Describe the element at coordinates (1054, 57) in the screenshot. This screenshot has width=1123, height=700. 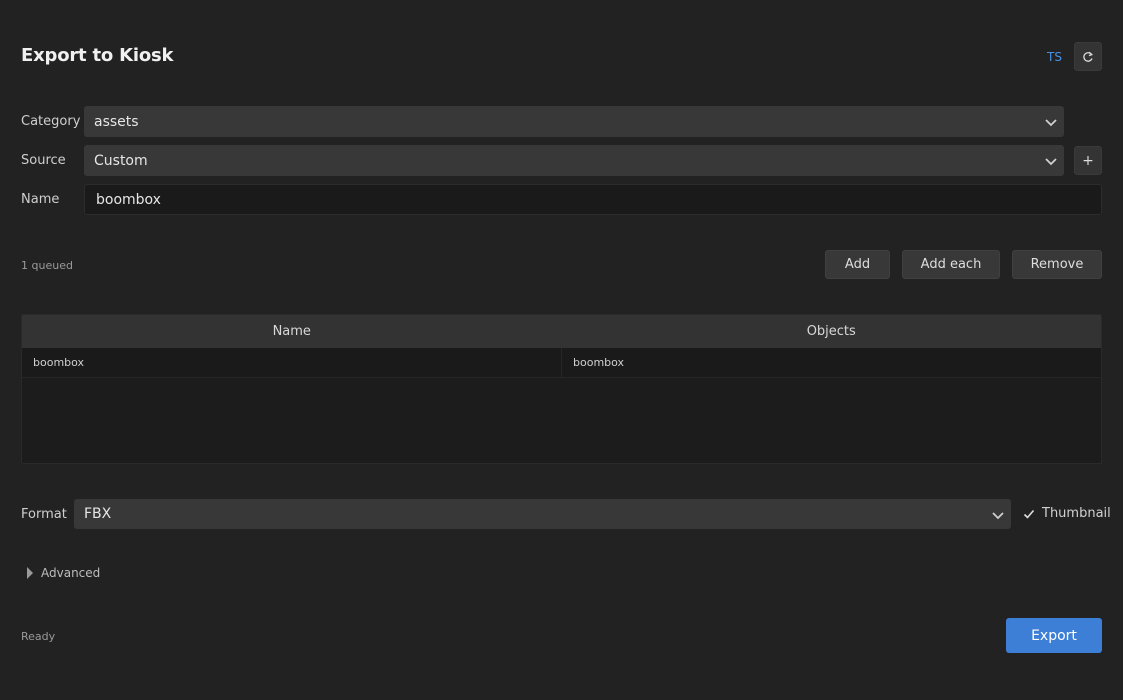
I see `ts-link: TS` at that location.